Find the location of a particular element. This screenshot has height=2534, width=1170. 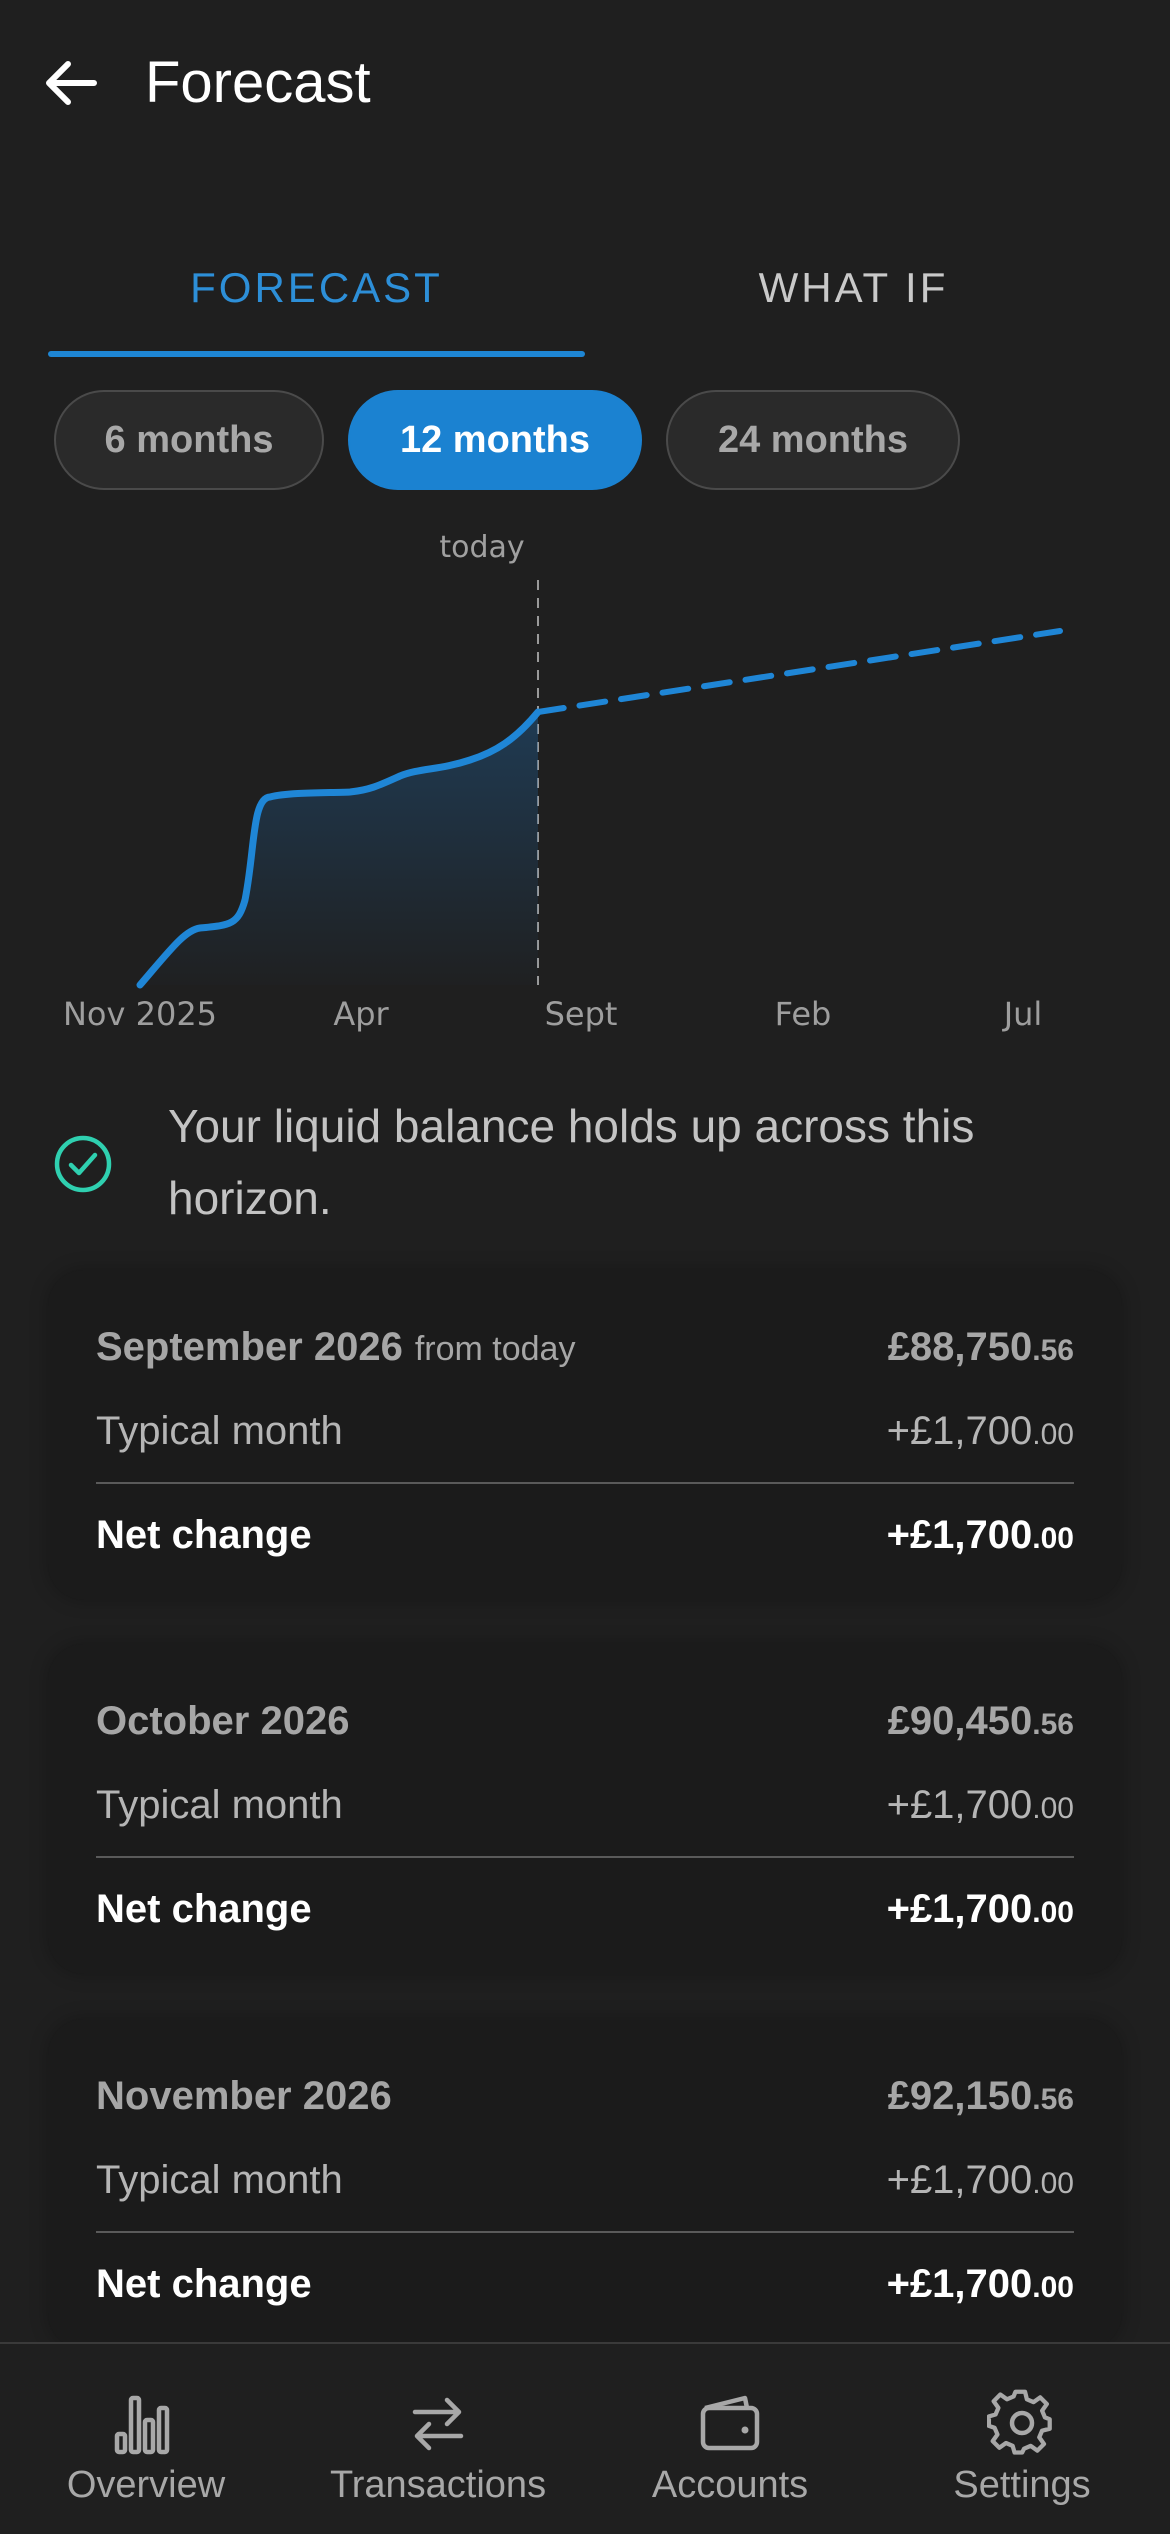

card-month-heading: October 2026 is located at coordinates (222, 1721).